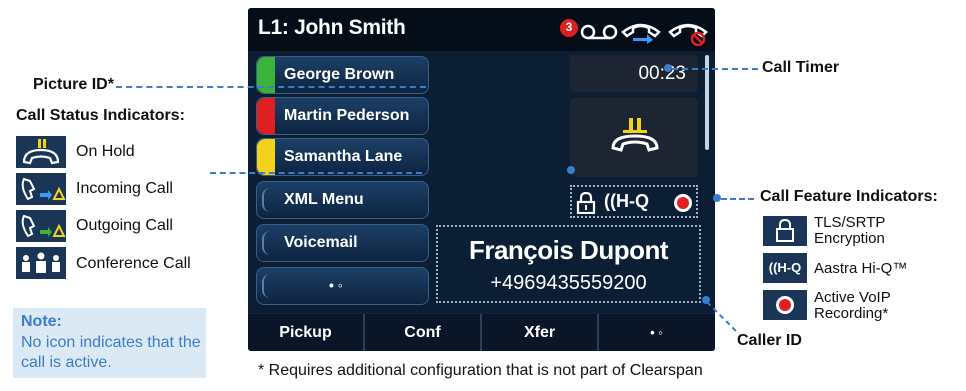  Describe the element at coordinates (688, 34) in the screenshot. I see `do-not-disturb-icon` at that location.